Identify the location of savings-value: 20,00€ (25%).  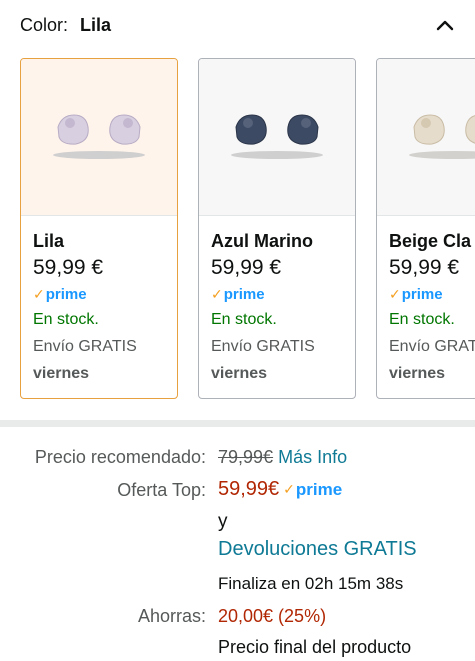
(272, 616).